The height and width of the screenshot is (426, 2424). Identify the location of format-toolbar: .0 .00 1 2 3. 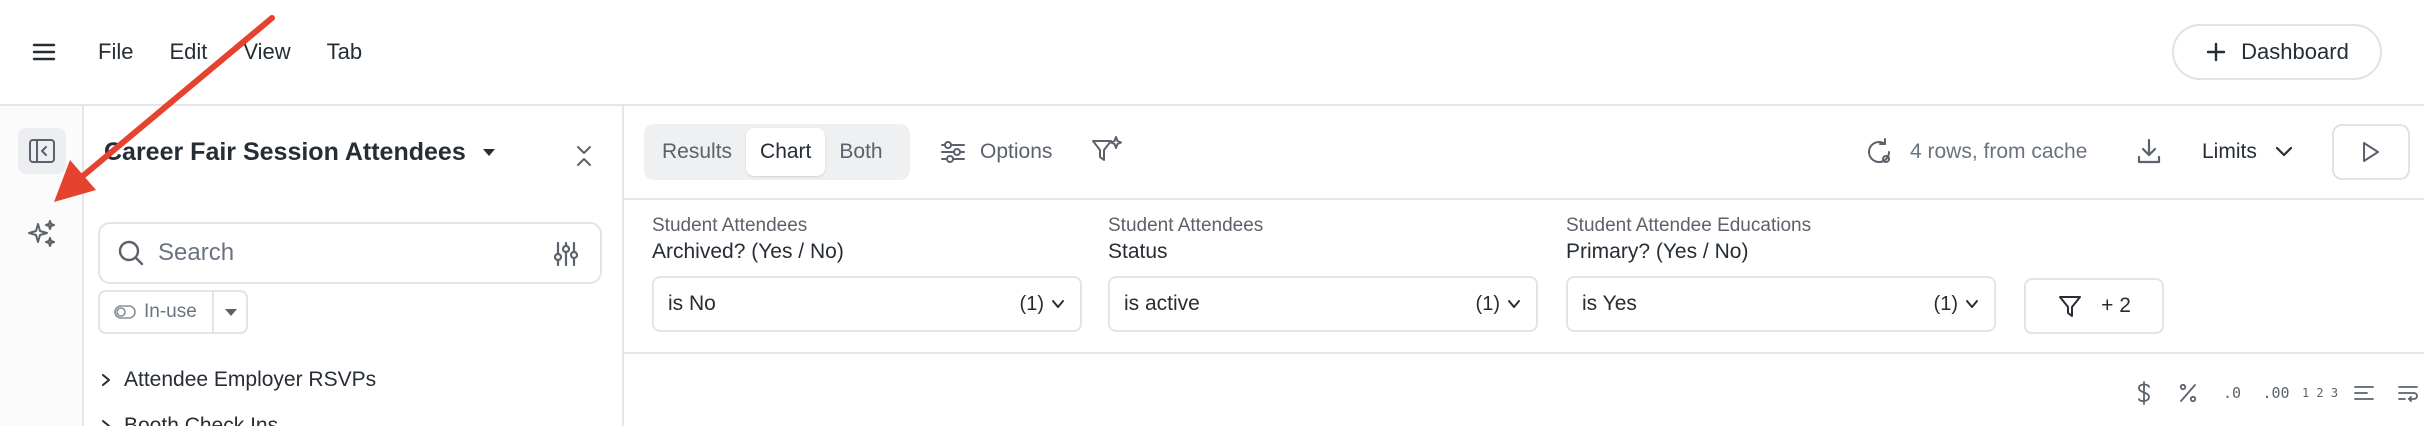
(2273, 393).